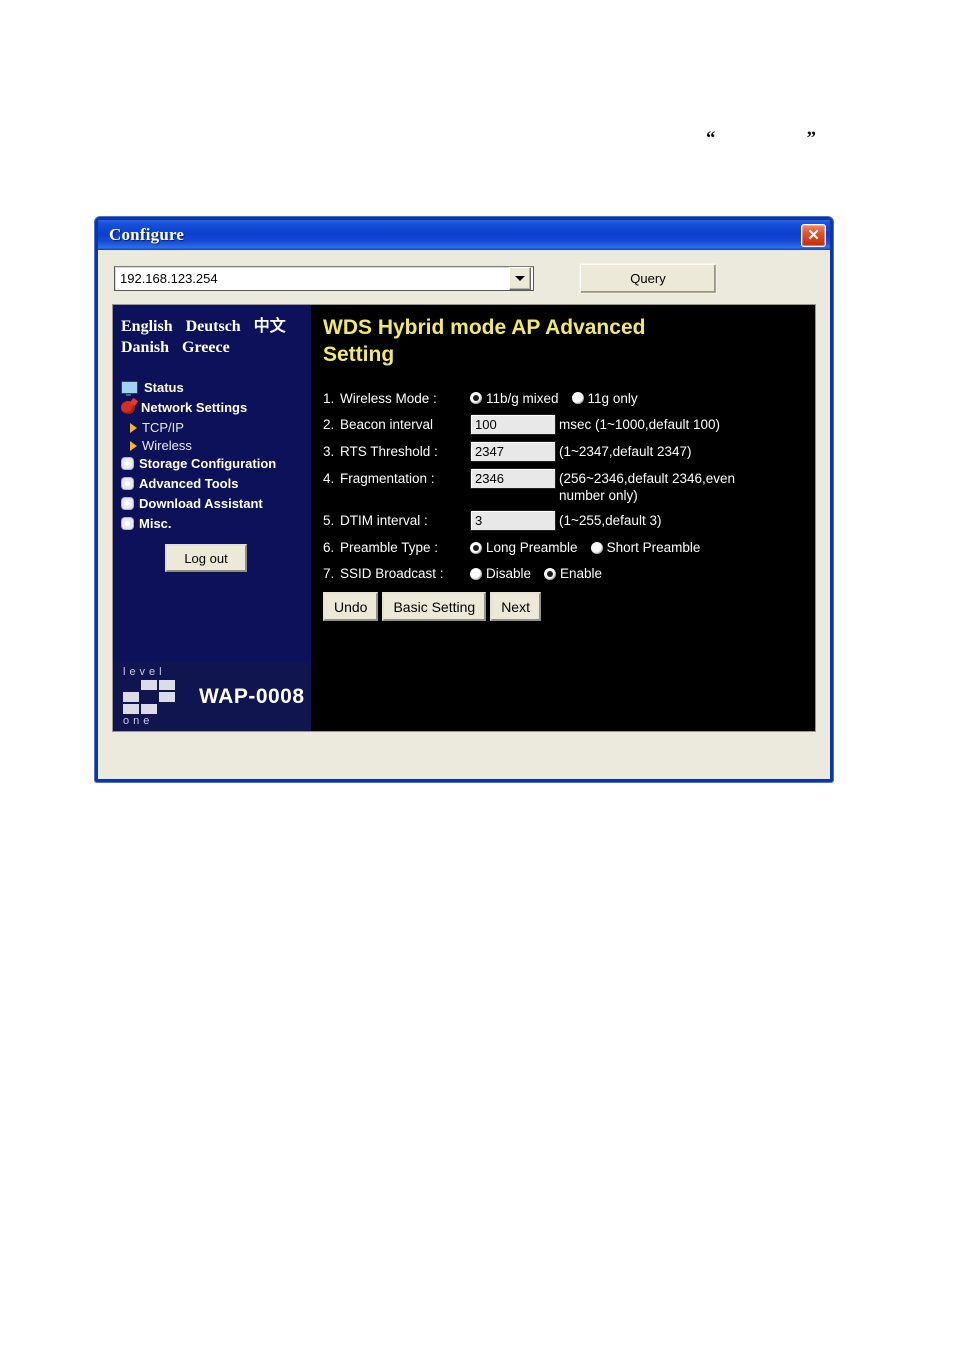 The height and width of the screenshot is (1354, 954). I want to click on logo-word-top: level, so click(144, 672).